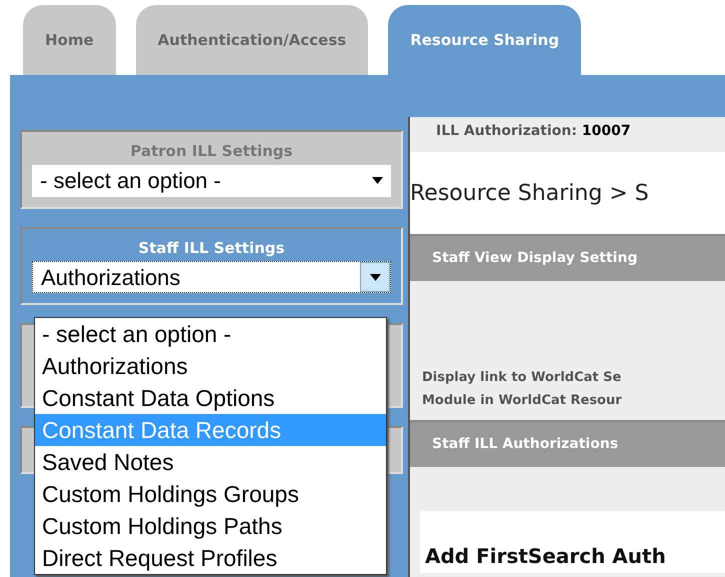 Image resolution: width=725 pixels, height=577 pixels. What do you see at coordinates (529, 194) in the screenshot?
I see `breadcrumb: Resource Sharing > S` at bounding box center [529, 194].